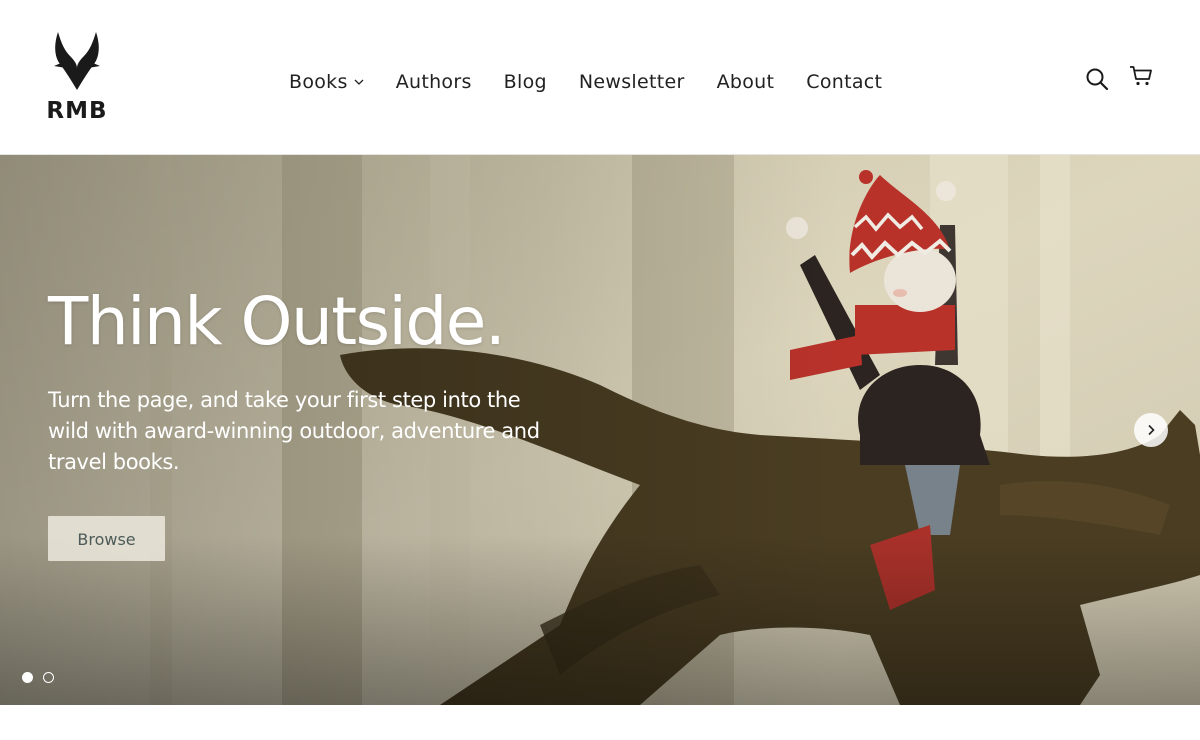  I want to click on carousel-pagination, so click(43, 677).